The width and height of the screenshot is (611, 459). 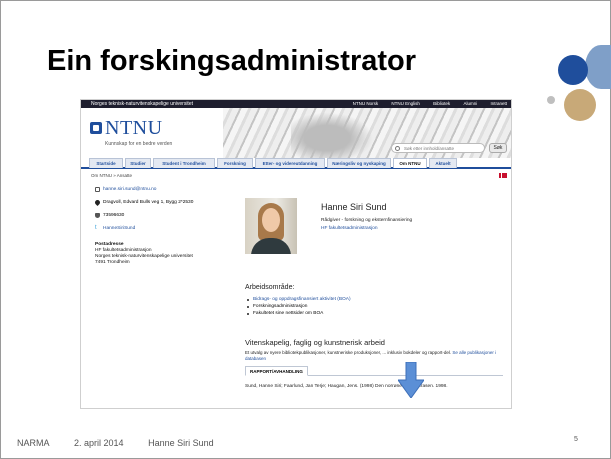 I want to click on work-area-heading: Arbeidsområde:, so click(x=270, y=287).